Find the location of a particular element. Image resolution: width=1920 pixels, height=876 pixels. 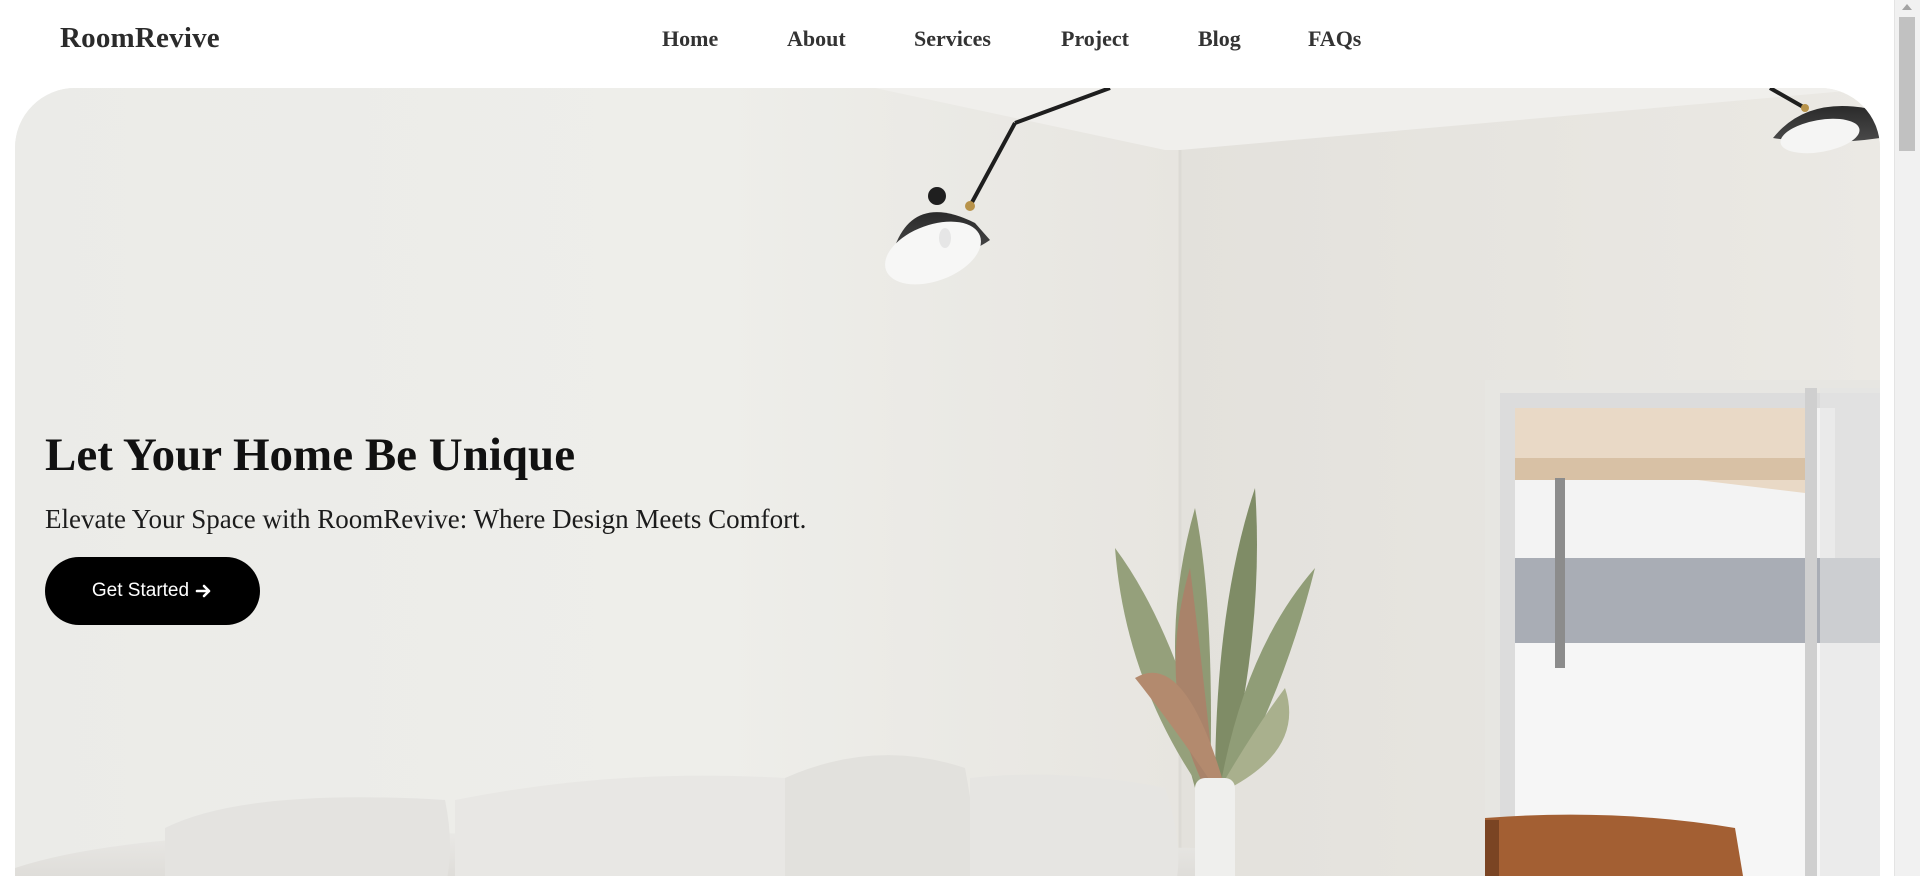

arrow-right-icon is located at coordinates (203, 590).